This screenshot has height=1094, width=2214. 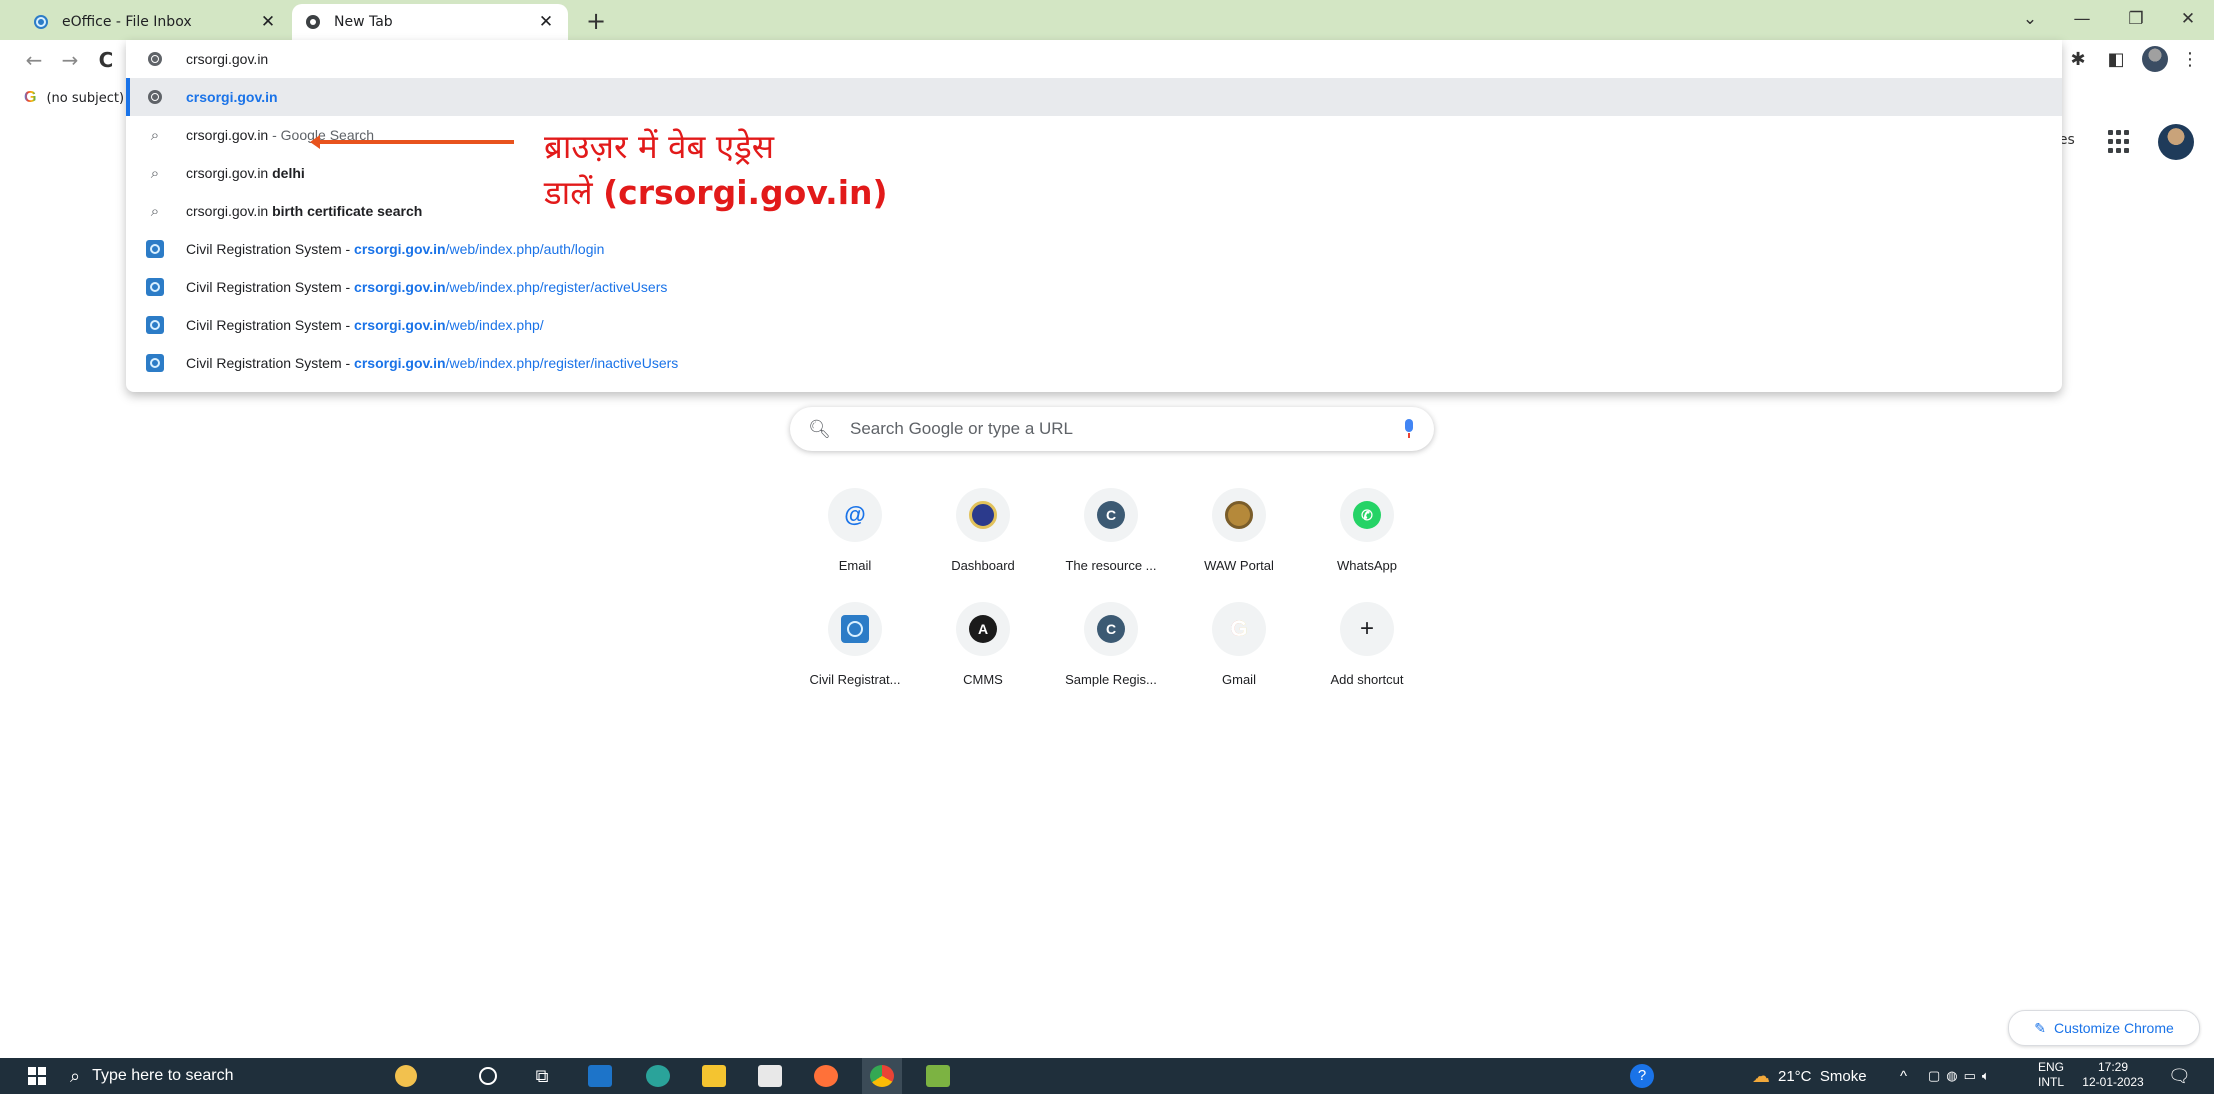 I want to click on shortcut-cmms: A CMMS, so click(x=983, y=652).